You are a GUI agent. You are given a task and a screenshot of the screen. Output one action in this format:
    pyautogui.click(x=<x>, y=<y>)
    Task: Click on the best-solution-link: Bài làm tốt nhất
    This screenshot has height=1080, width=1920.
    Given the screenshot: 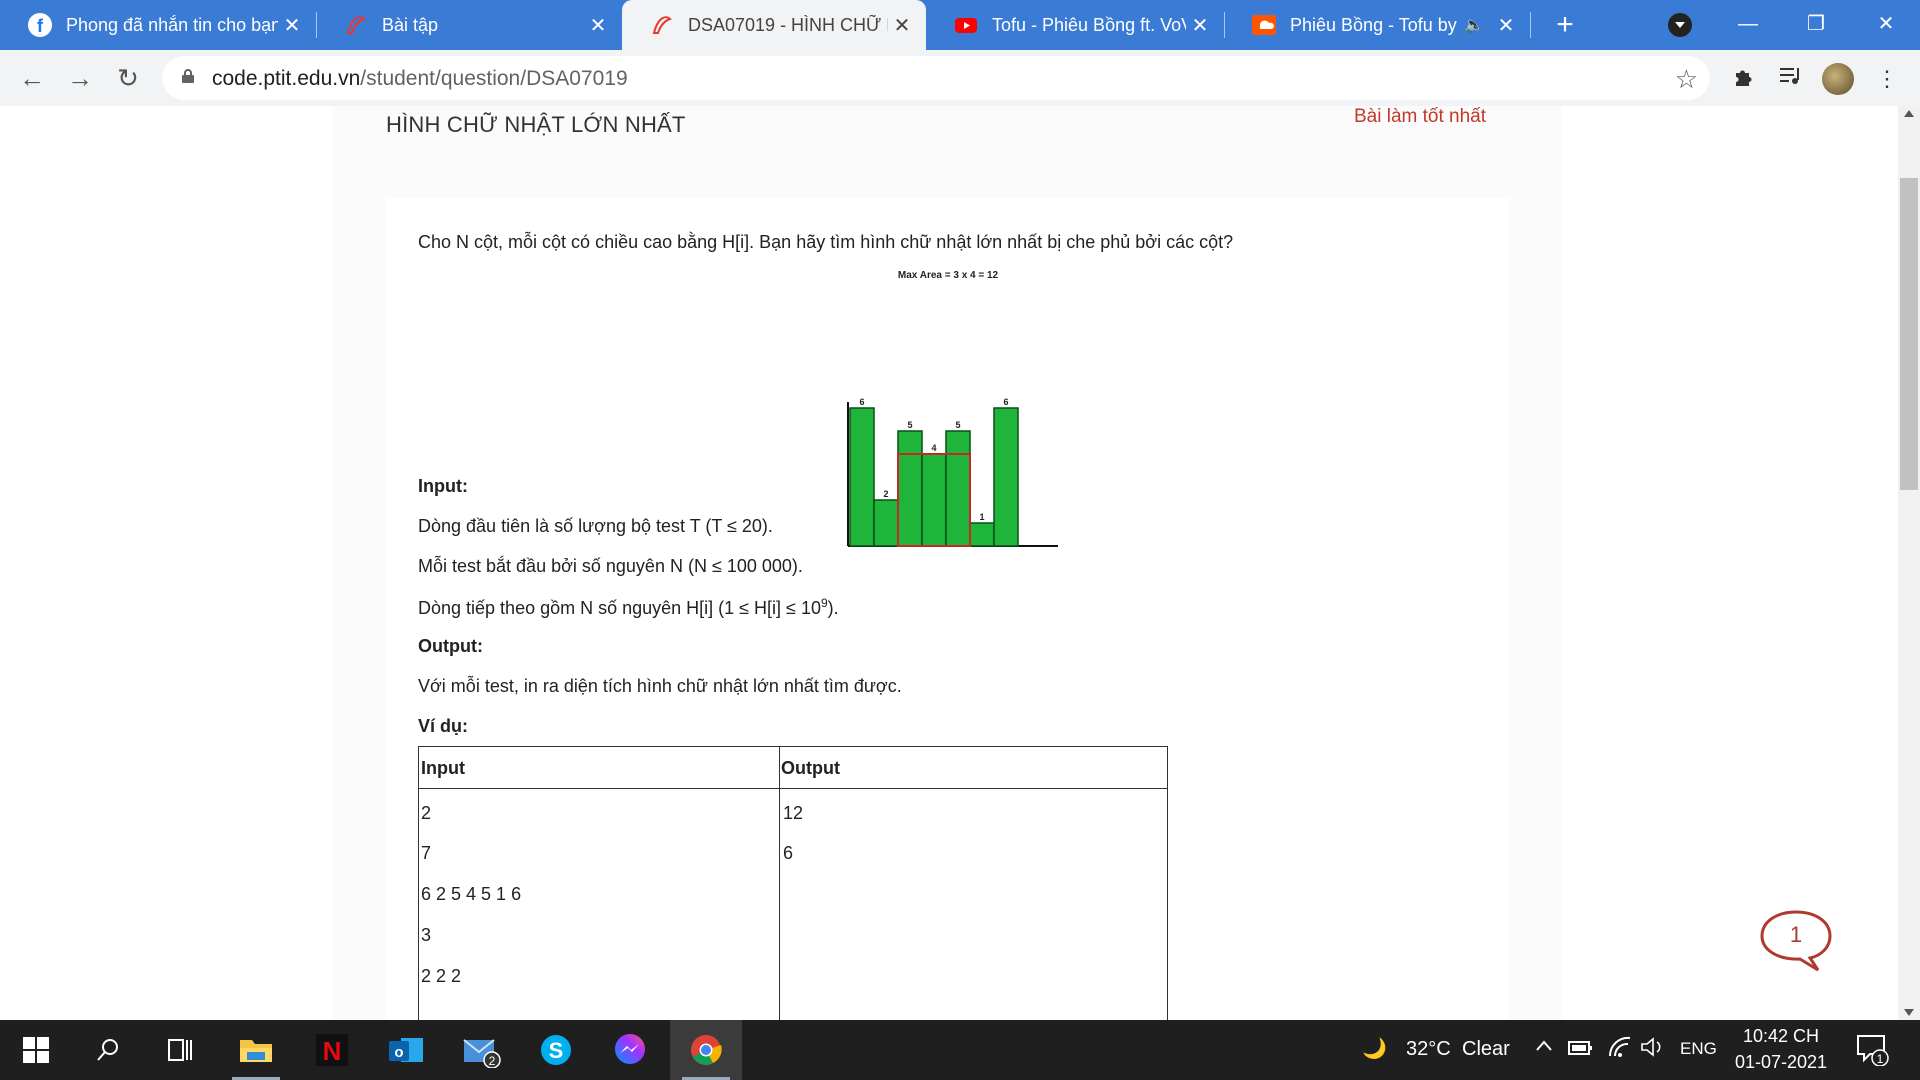 What is the action you would take?
    pyautogui.click(x=1420, y=117)
    